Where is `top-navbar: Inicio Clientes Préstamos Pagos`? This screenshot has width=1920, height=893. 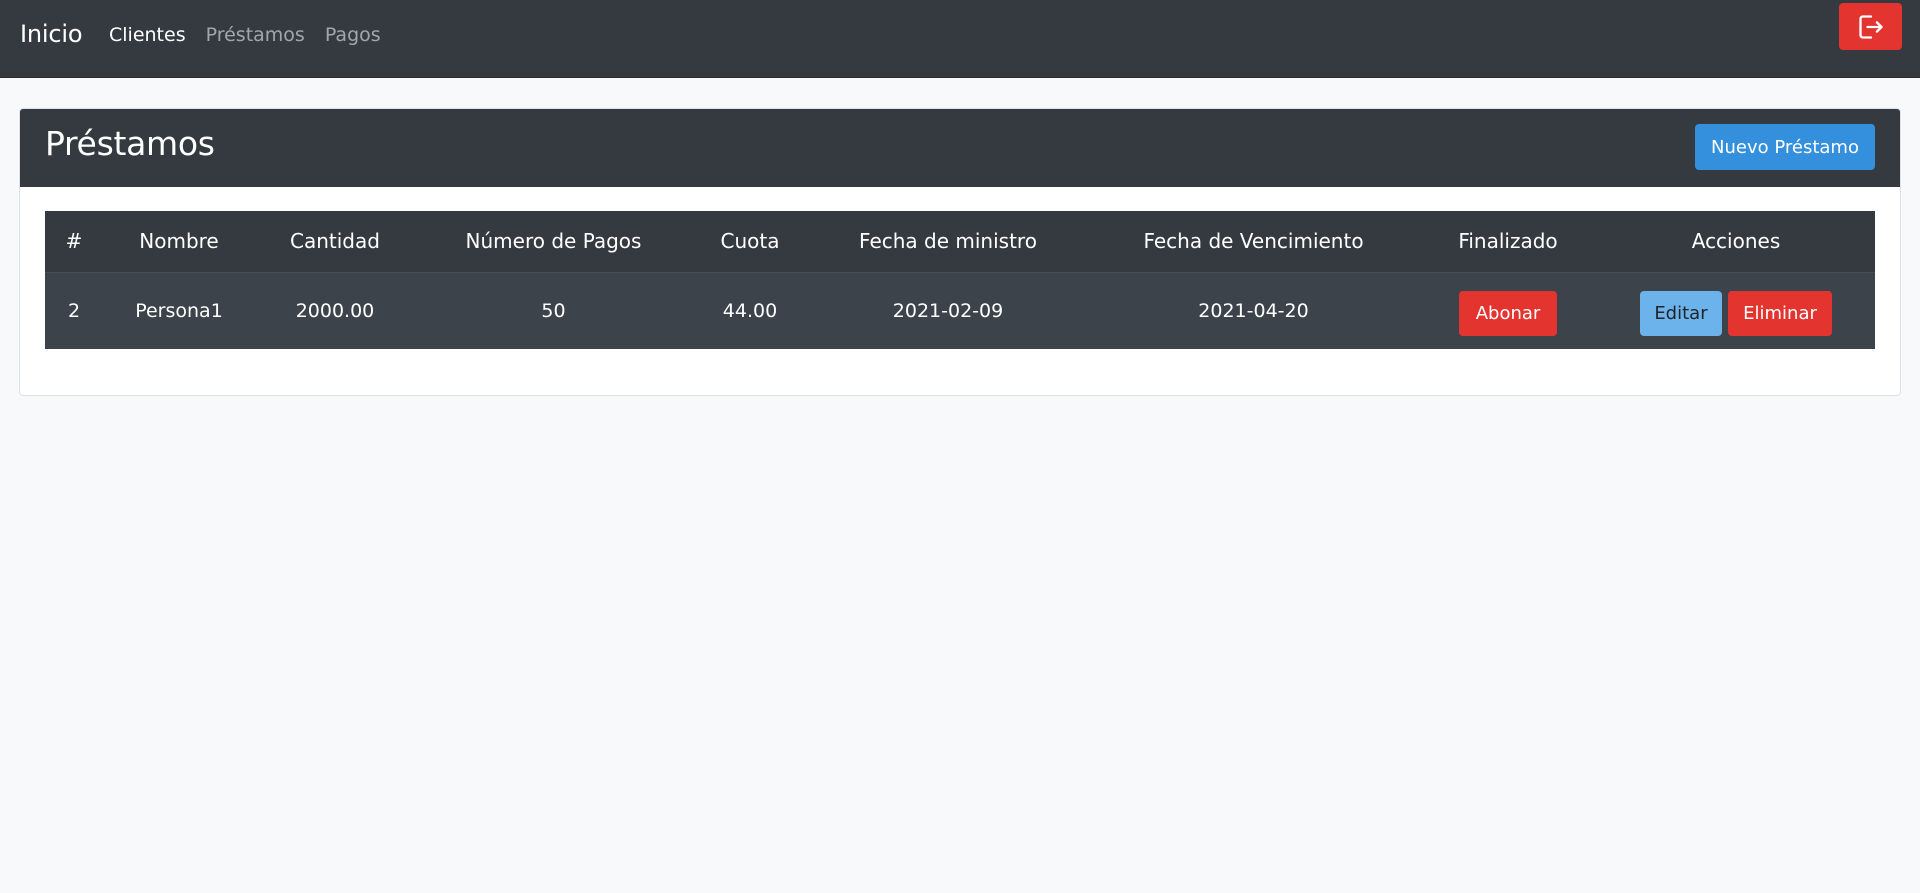
top-navbar: Inicio Clientes Préstamos Pagos is located at coordinates (960, 39).